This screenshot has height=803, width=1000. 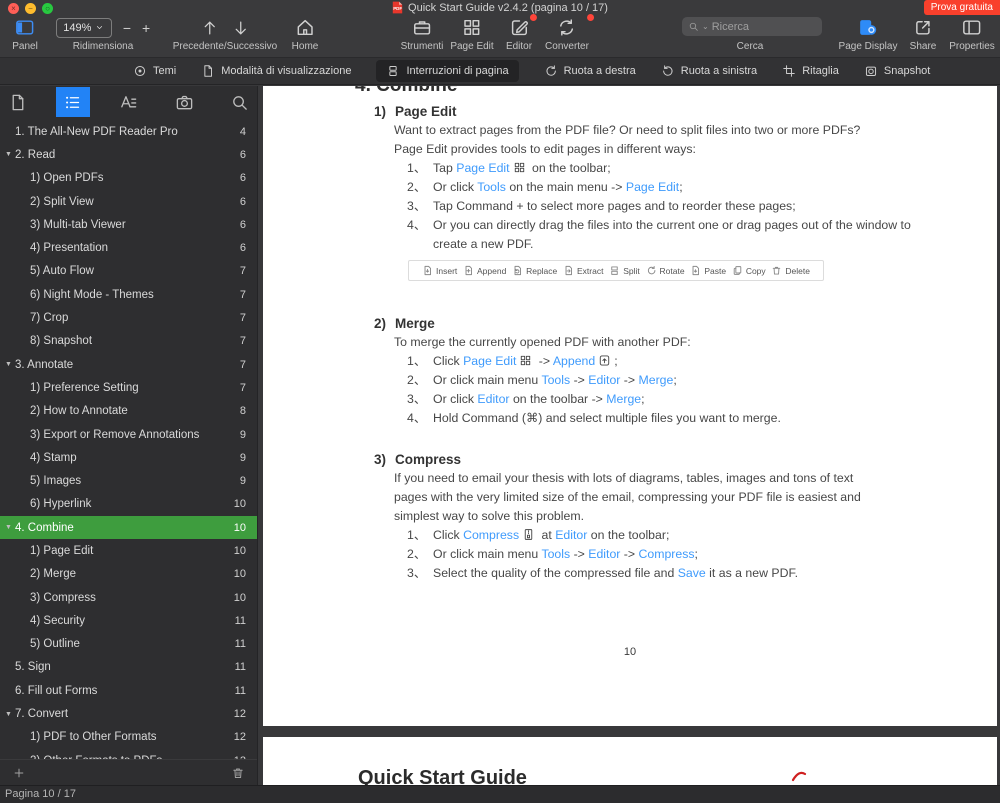 What do you see at coordinates (128, 131) in the screenshot?
I see `outline-item: 1. The All-New PDF Reader Pro 4` at bounding box center [128, 131].